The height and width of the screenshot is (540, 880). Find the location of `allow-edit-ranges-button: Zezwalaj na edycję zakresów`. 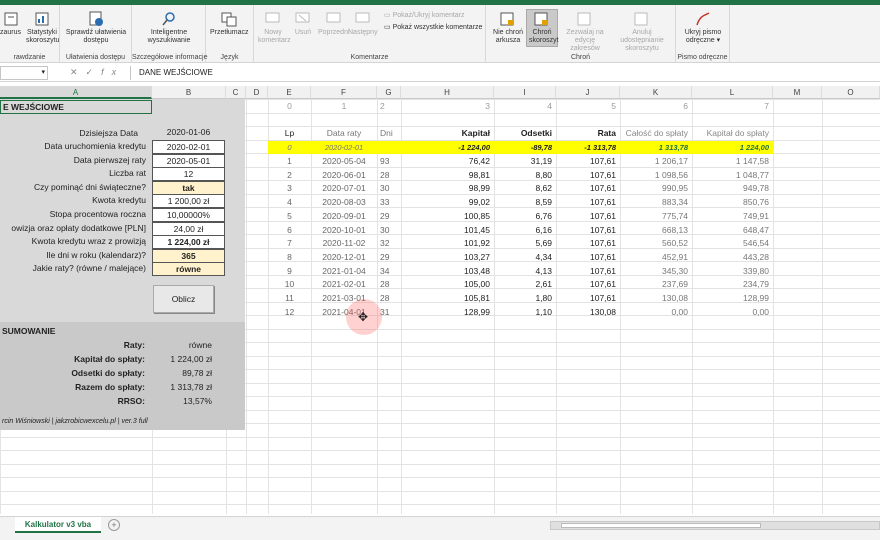

allow-edit-ranges-button: Zezwalaj na edycję zakresów is located at coordinates (585, 32).